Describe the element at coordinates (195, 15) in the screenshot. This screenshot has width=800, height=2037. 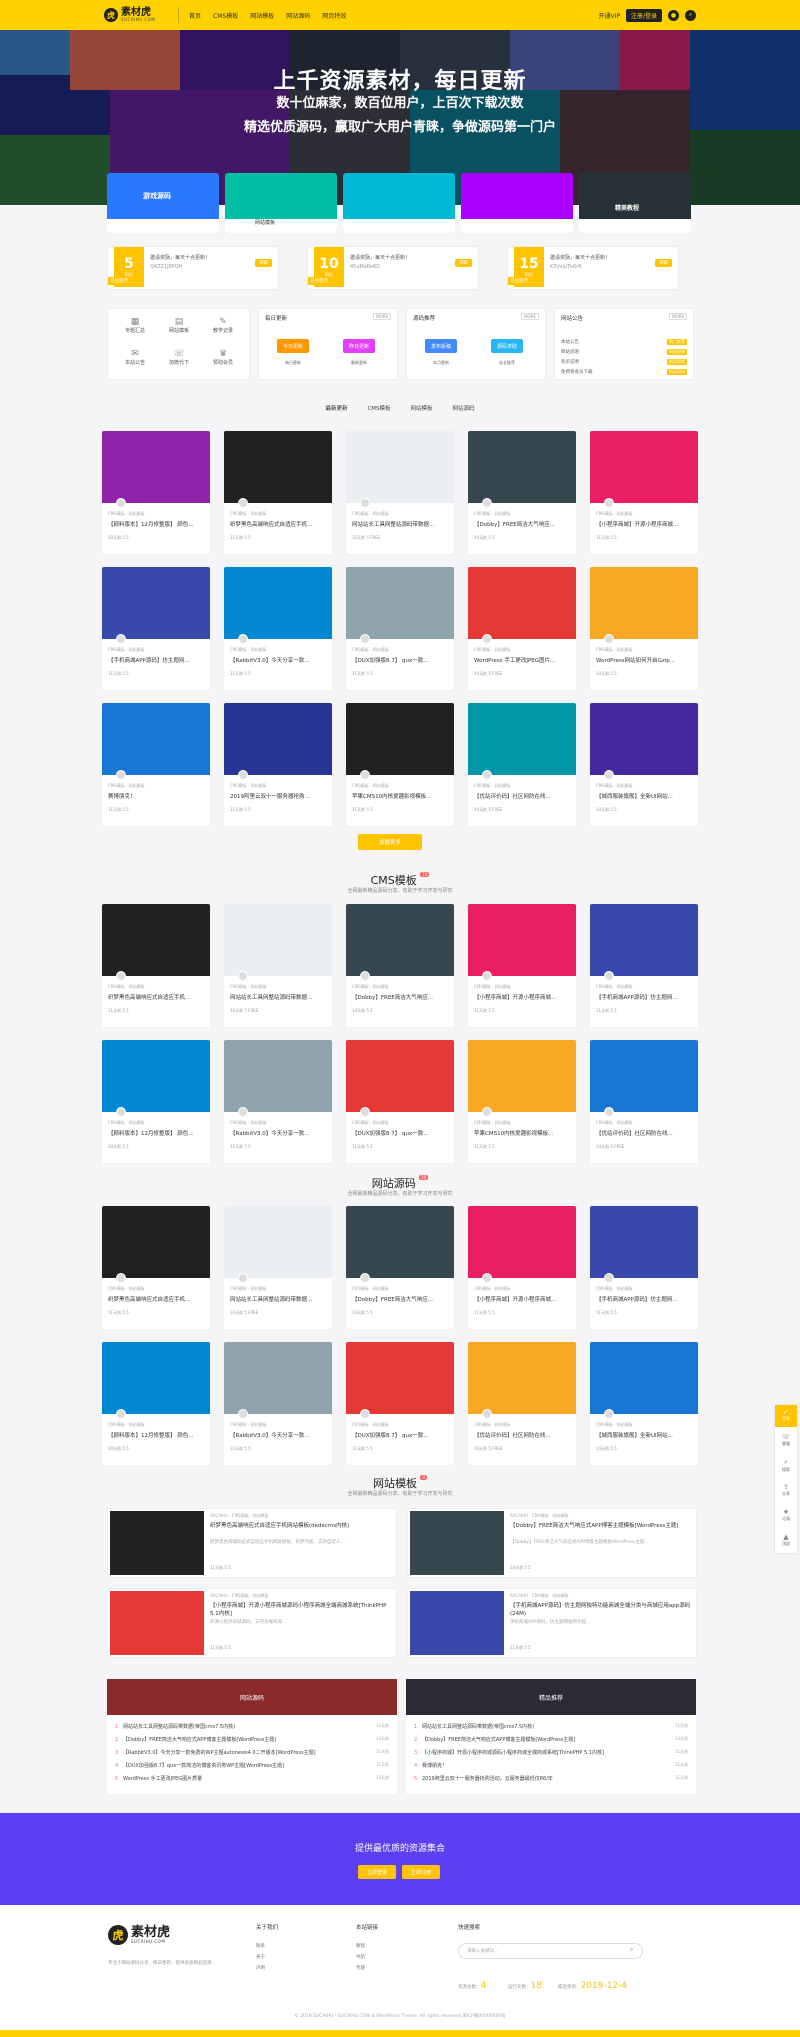
I see `nav-item-home: 首页` at that location.